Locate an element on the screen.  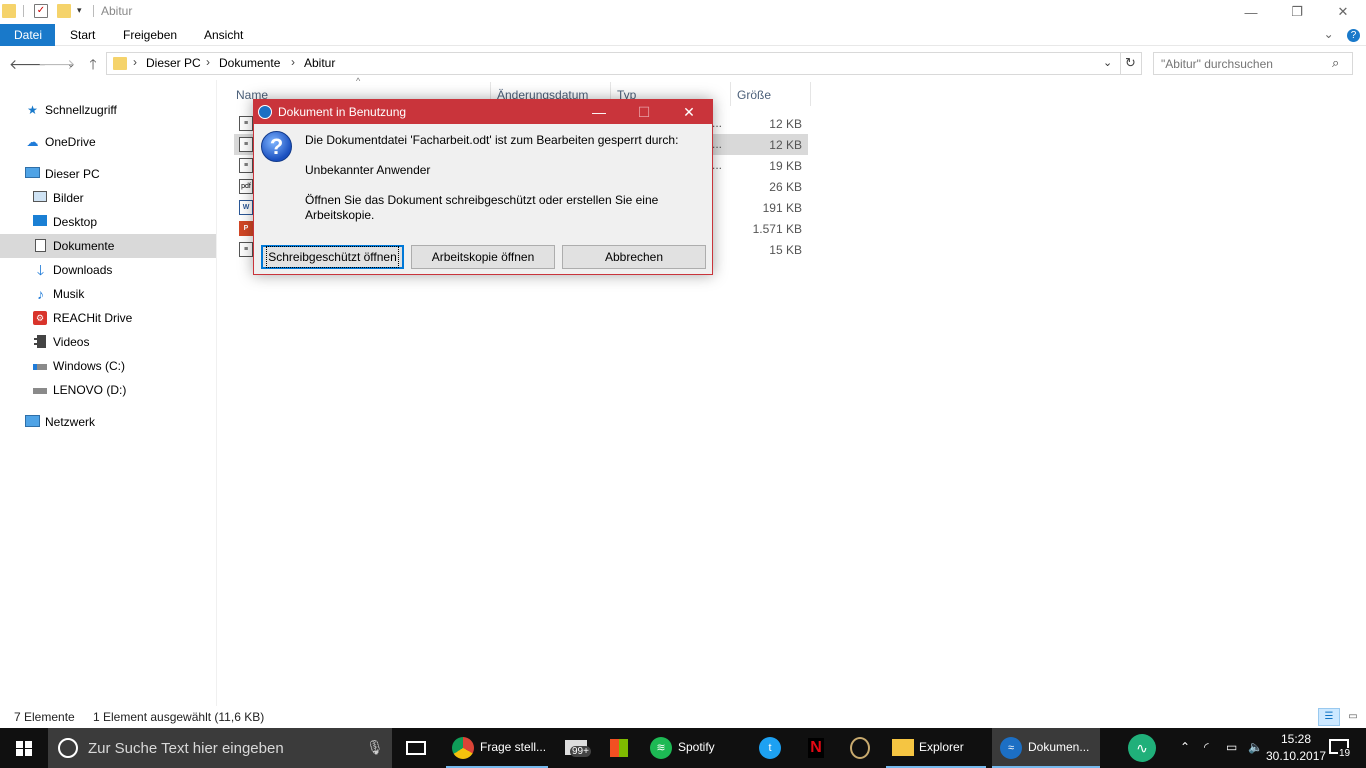
wifi-icon: ◜ is located at coordinates (1206, 747).